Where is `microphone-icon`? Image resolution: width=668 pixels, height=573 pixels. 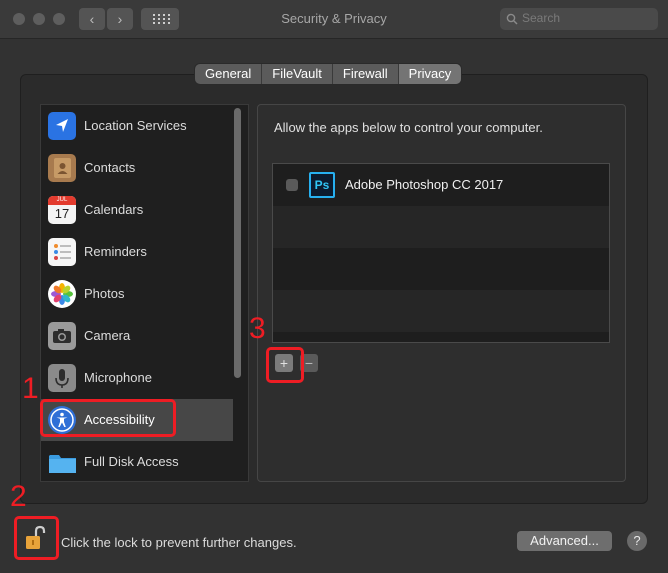
microphone-icon is located at coordinates (62, 378).